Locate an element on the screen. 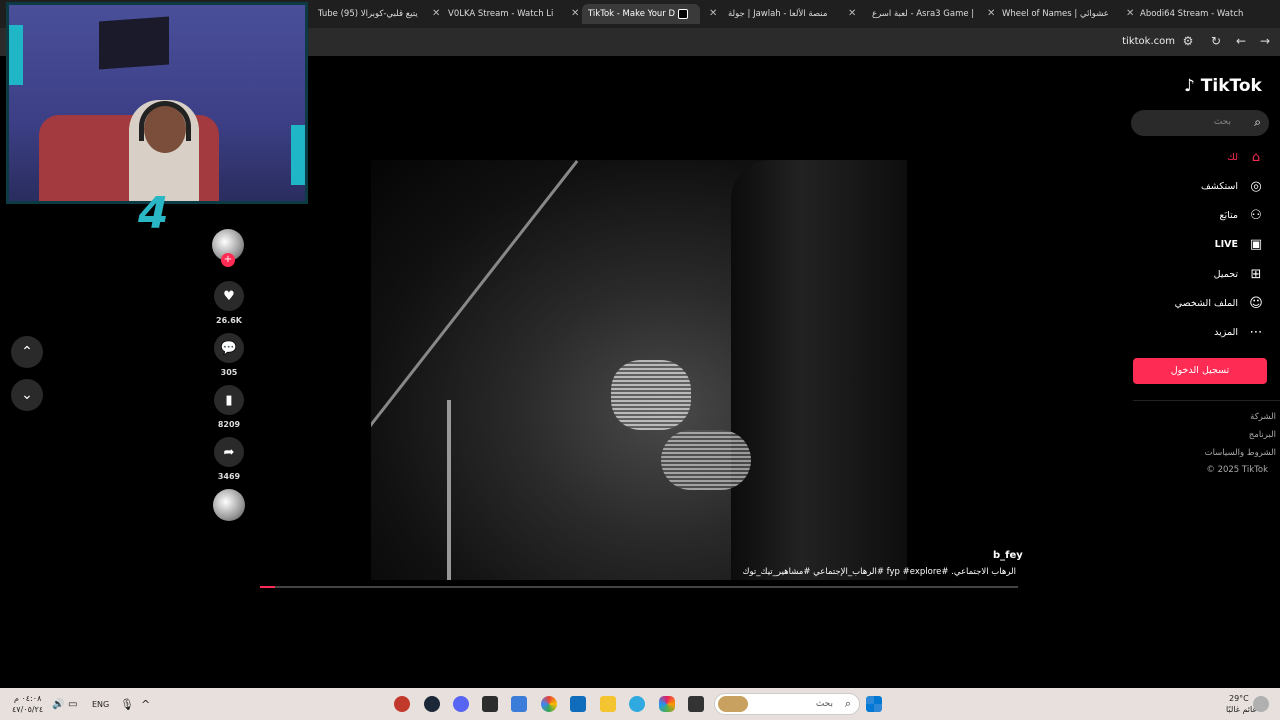  video-author: b_fey is located at coordinates (1008, 555).